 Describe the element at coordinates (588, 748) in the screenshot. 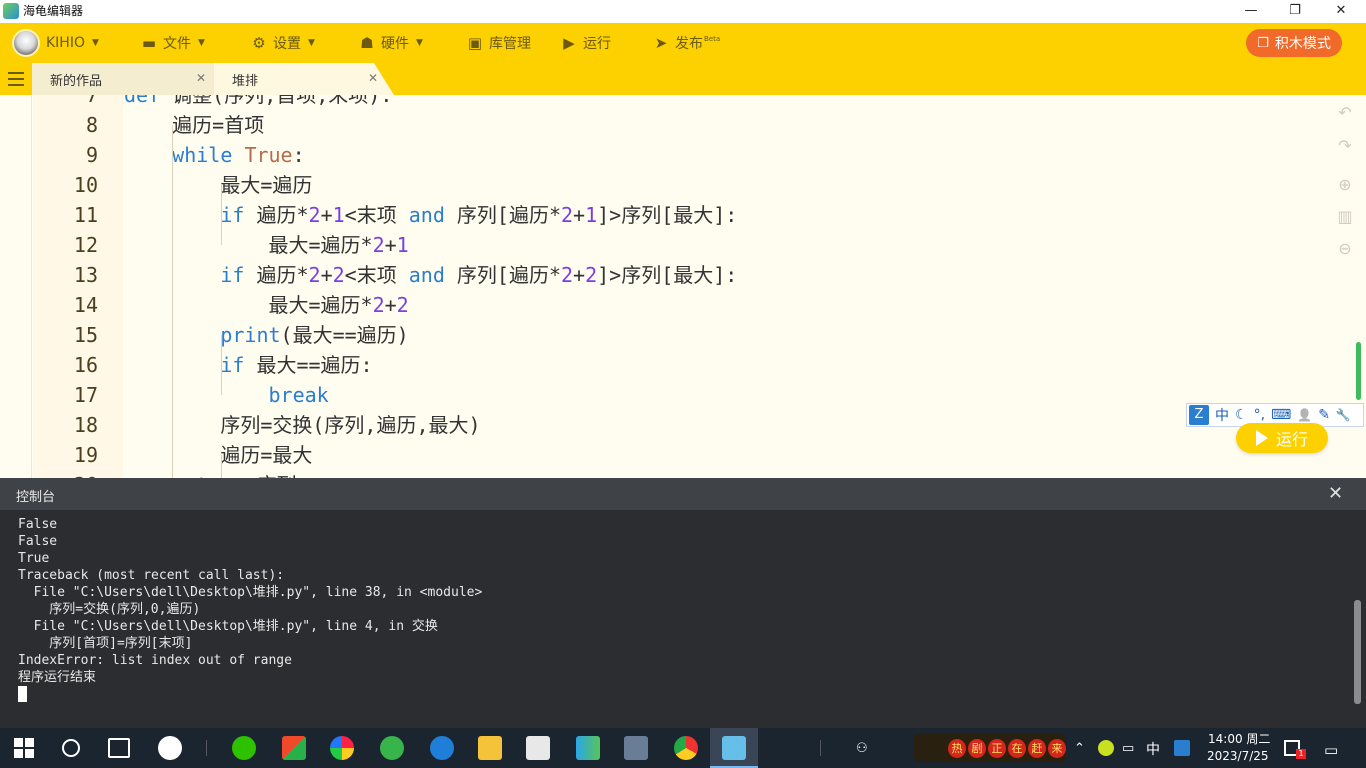

I see `media-player-icon` at that location.